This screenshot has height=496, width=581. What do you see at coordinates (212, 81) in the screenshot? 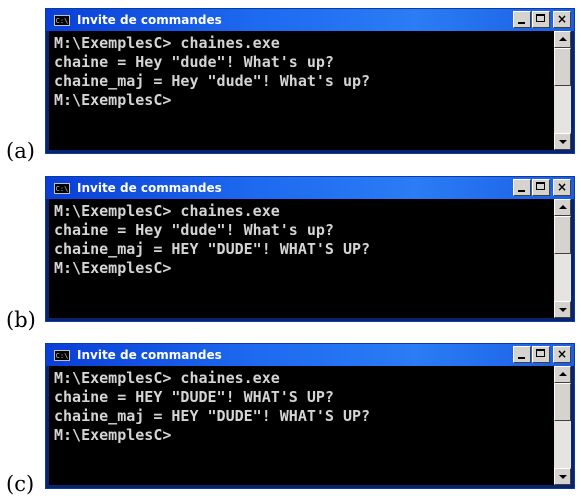
I see `console-line: chaine_maj = Hey "dude"! What's up?` at bounding box center [212, 81].